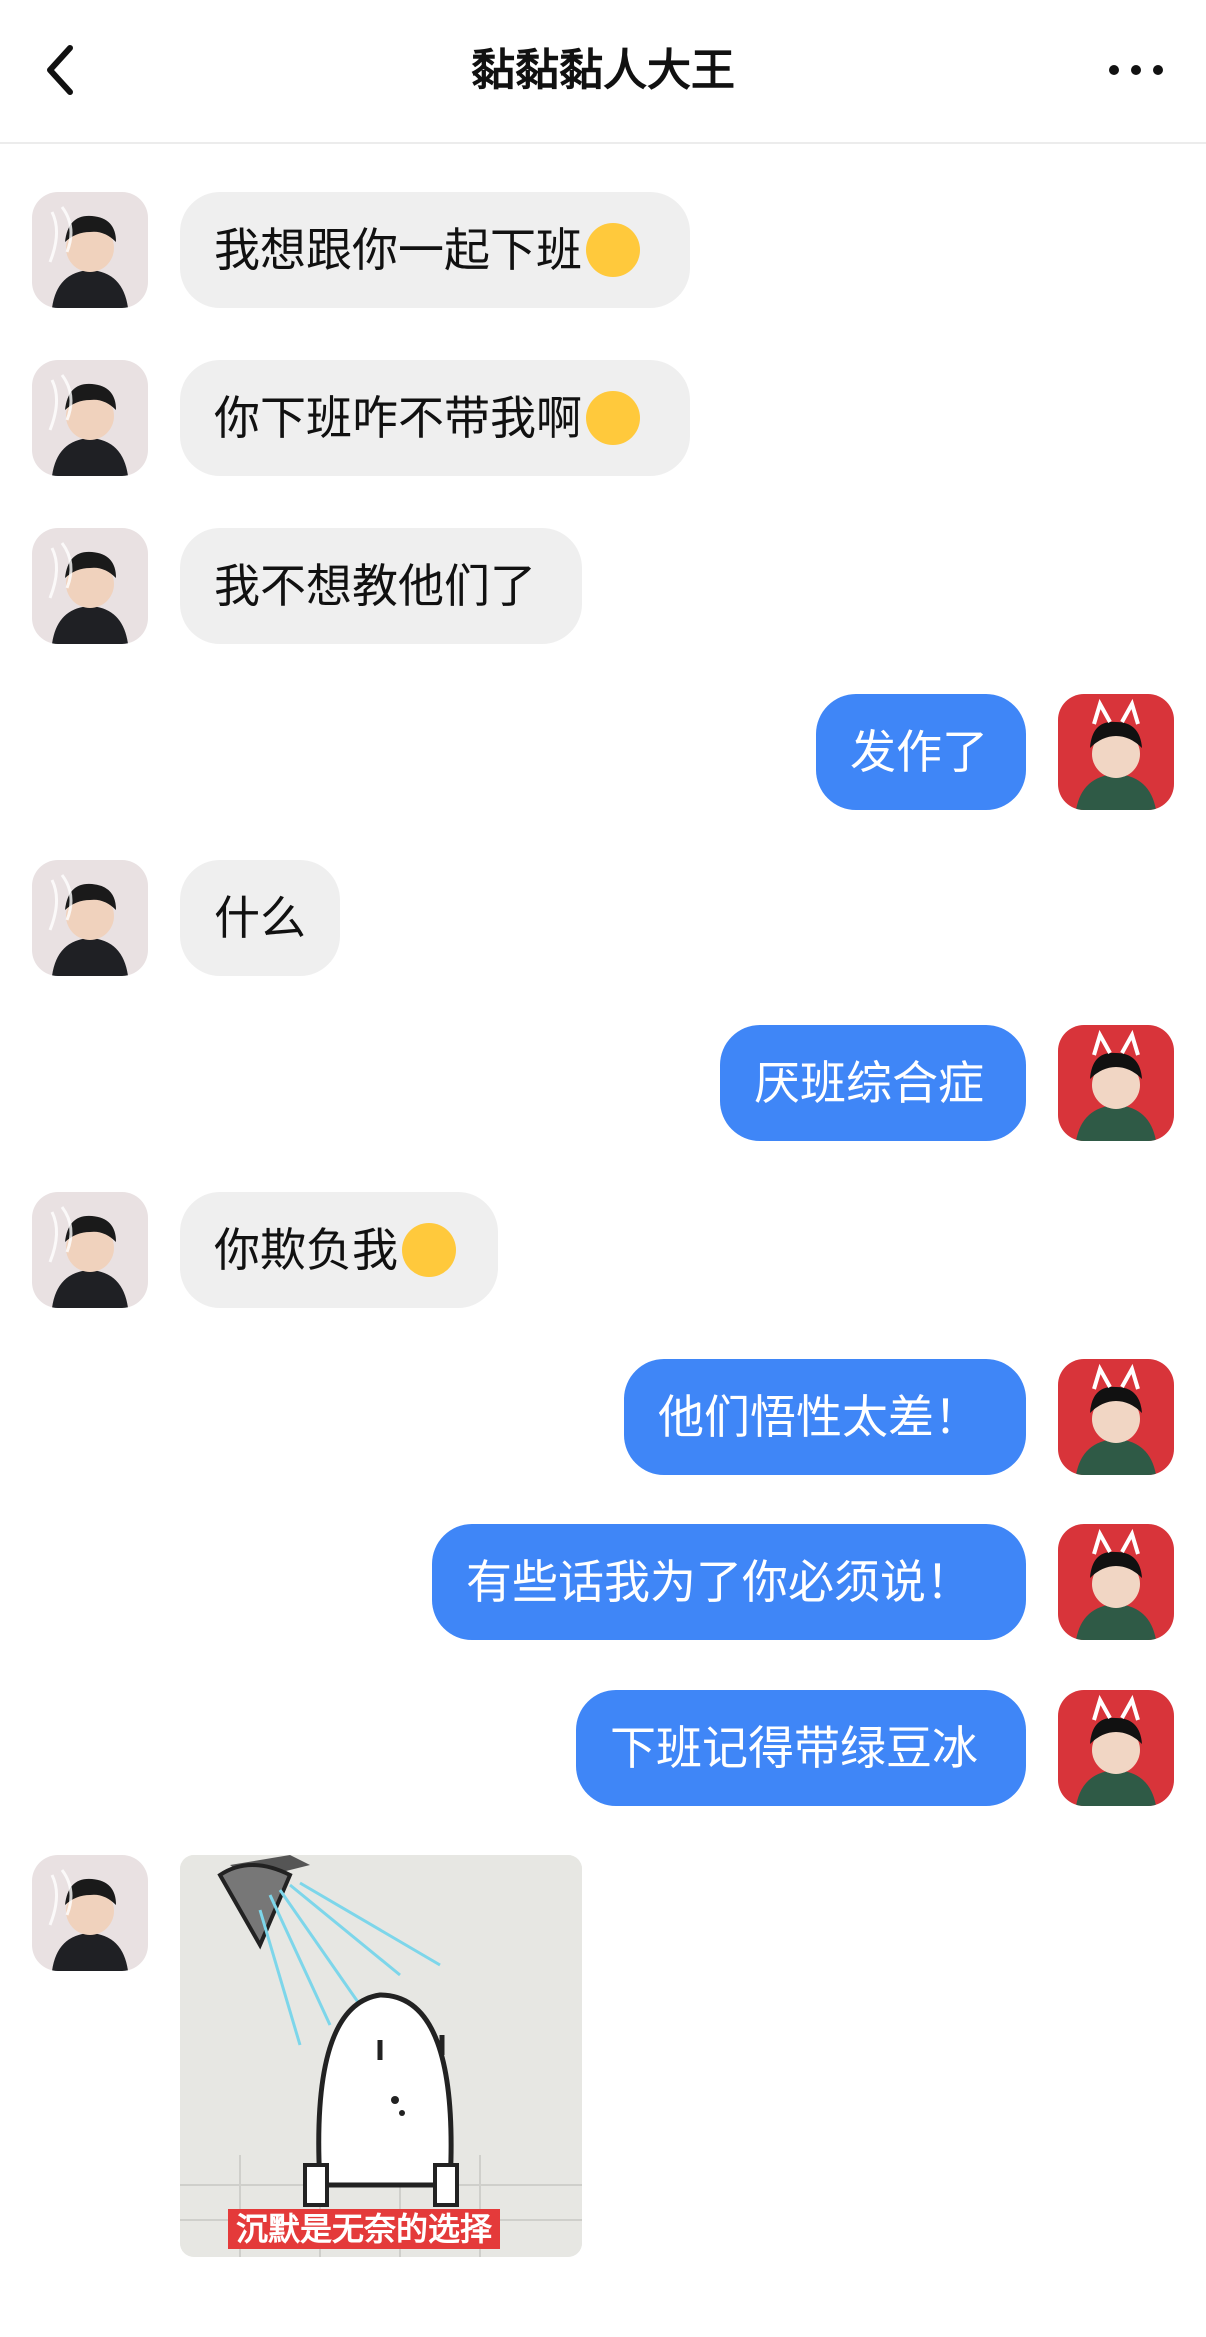 Image resolution: width=1206 pixels, height=2337 pixels. I want to click on sticker-image: 沉默是无奈的选择, so click(381, 2056).